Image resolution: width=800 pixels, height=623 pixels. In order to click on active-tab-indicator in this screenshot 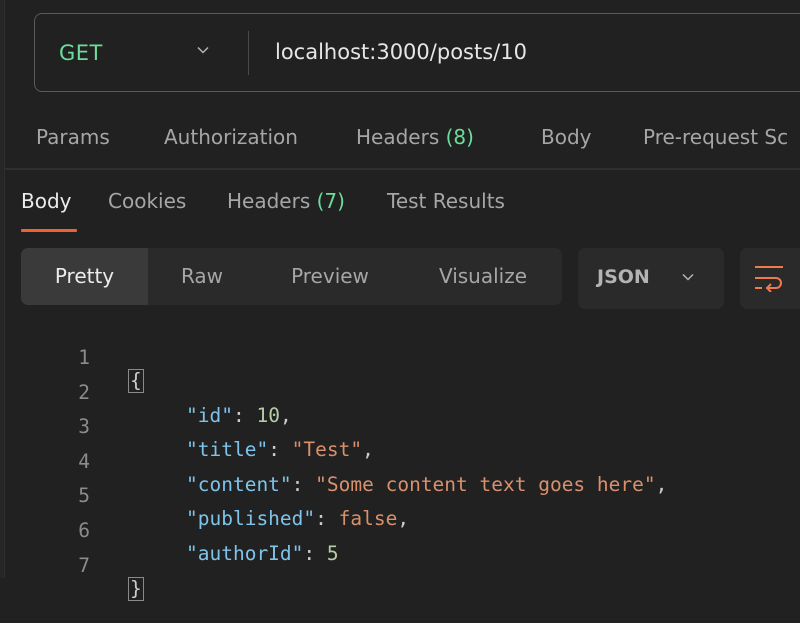, I will do `click(49, 230)`.